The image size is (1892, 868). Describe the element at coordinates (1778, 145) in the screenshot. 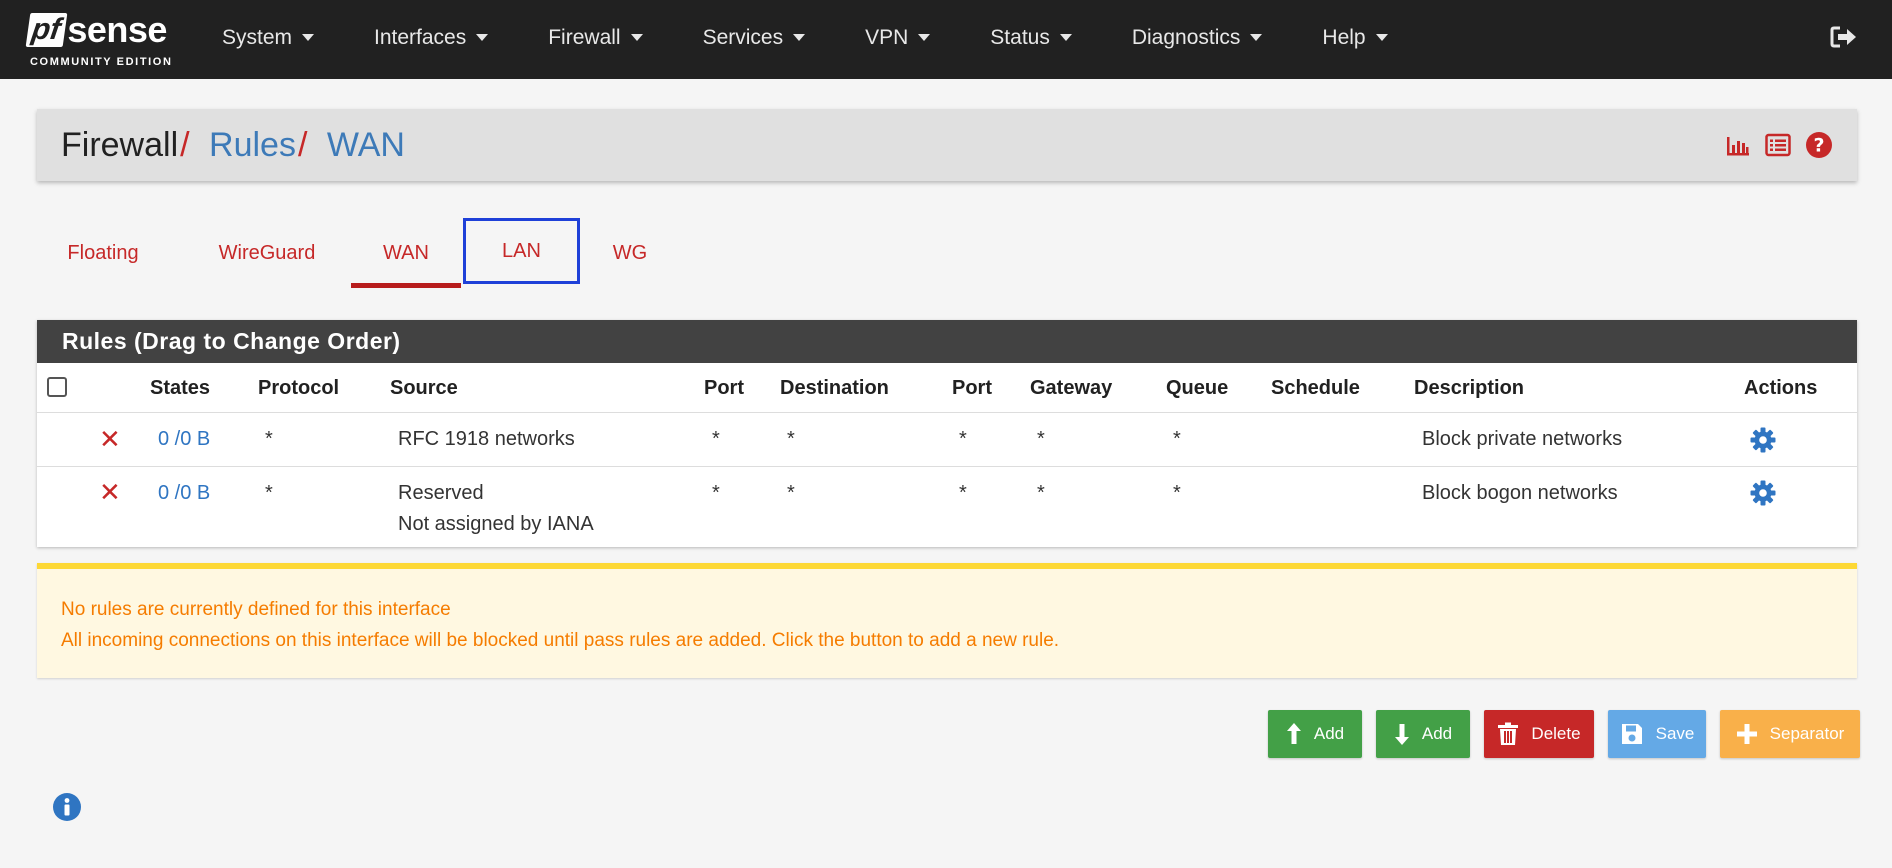

I see `list-icon` at that location.